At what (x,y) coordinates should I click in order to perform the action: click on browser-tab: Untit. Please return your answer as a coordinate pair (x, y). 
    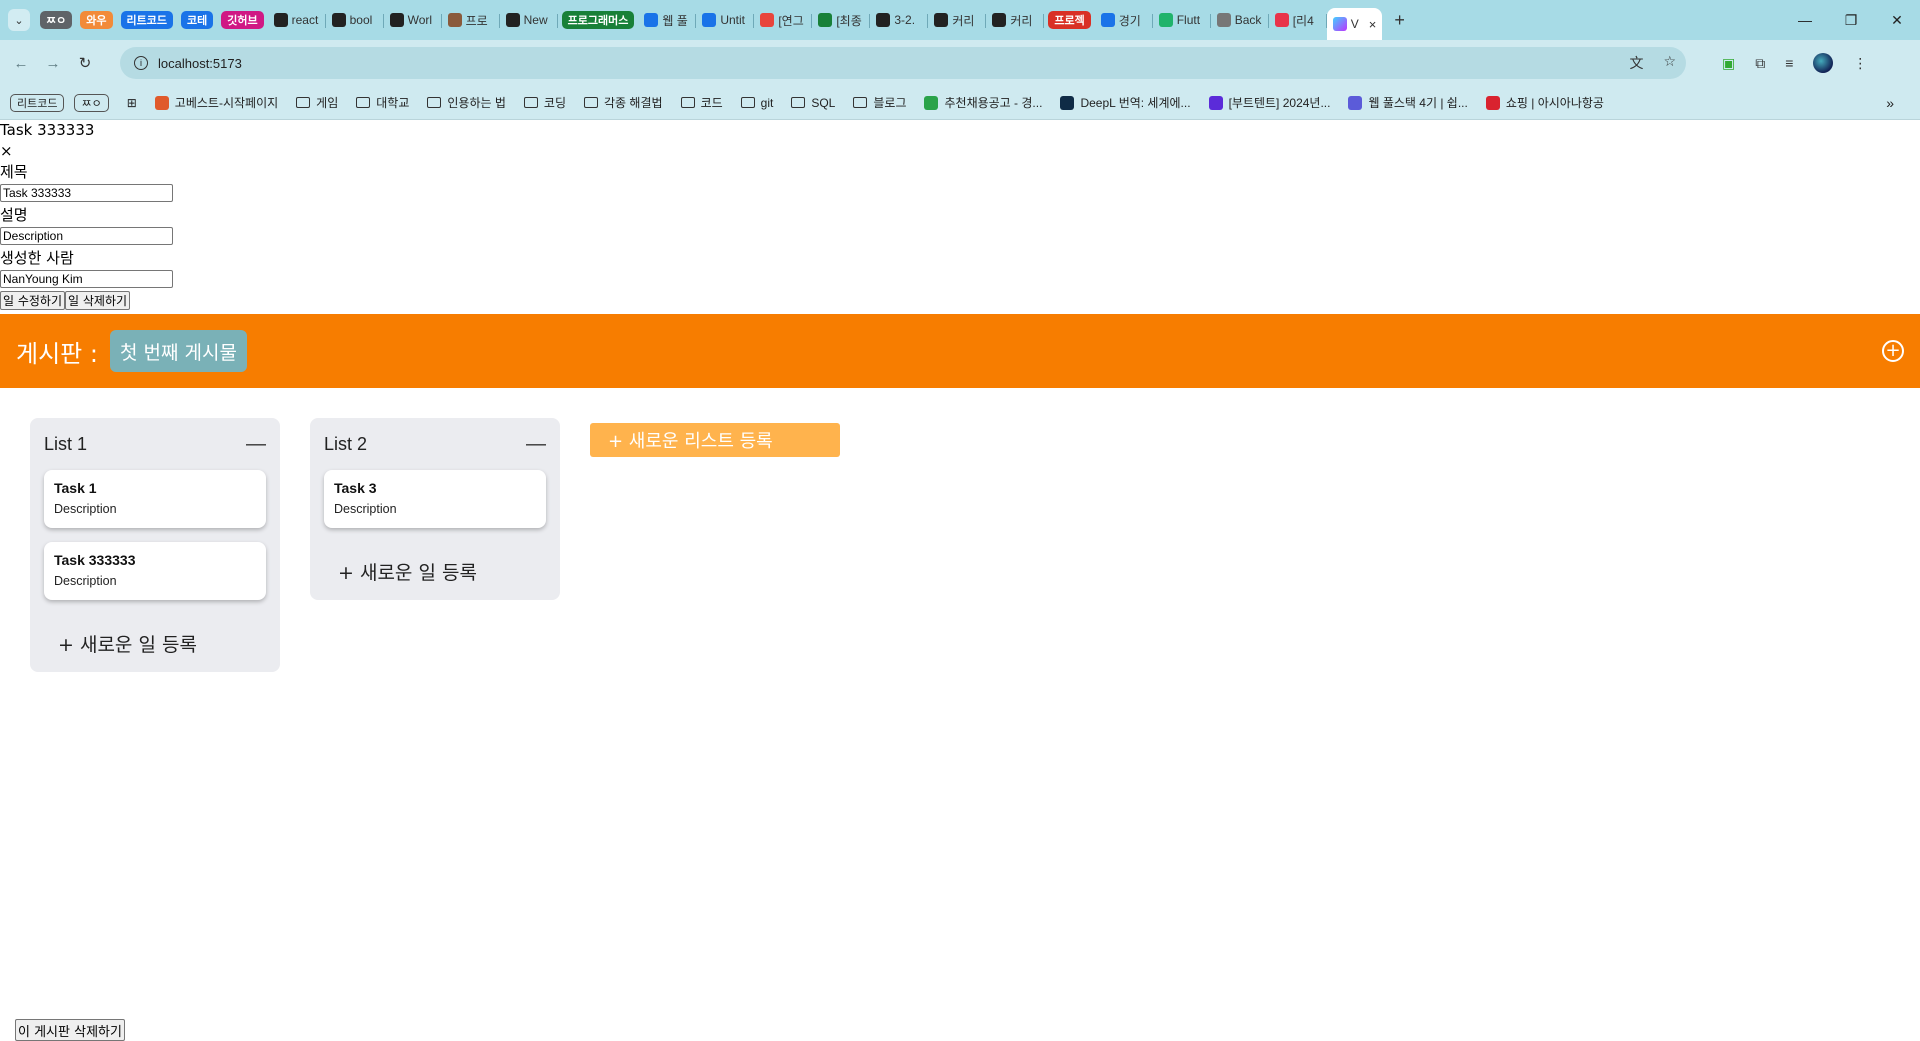
    Looking at the image, I should click on (725, 20).